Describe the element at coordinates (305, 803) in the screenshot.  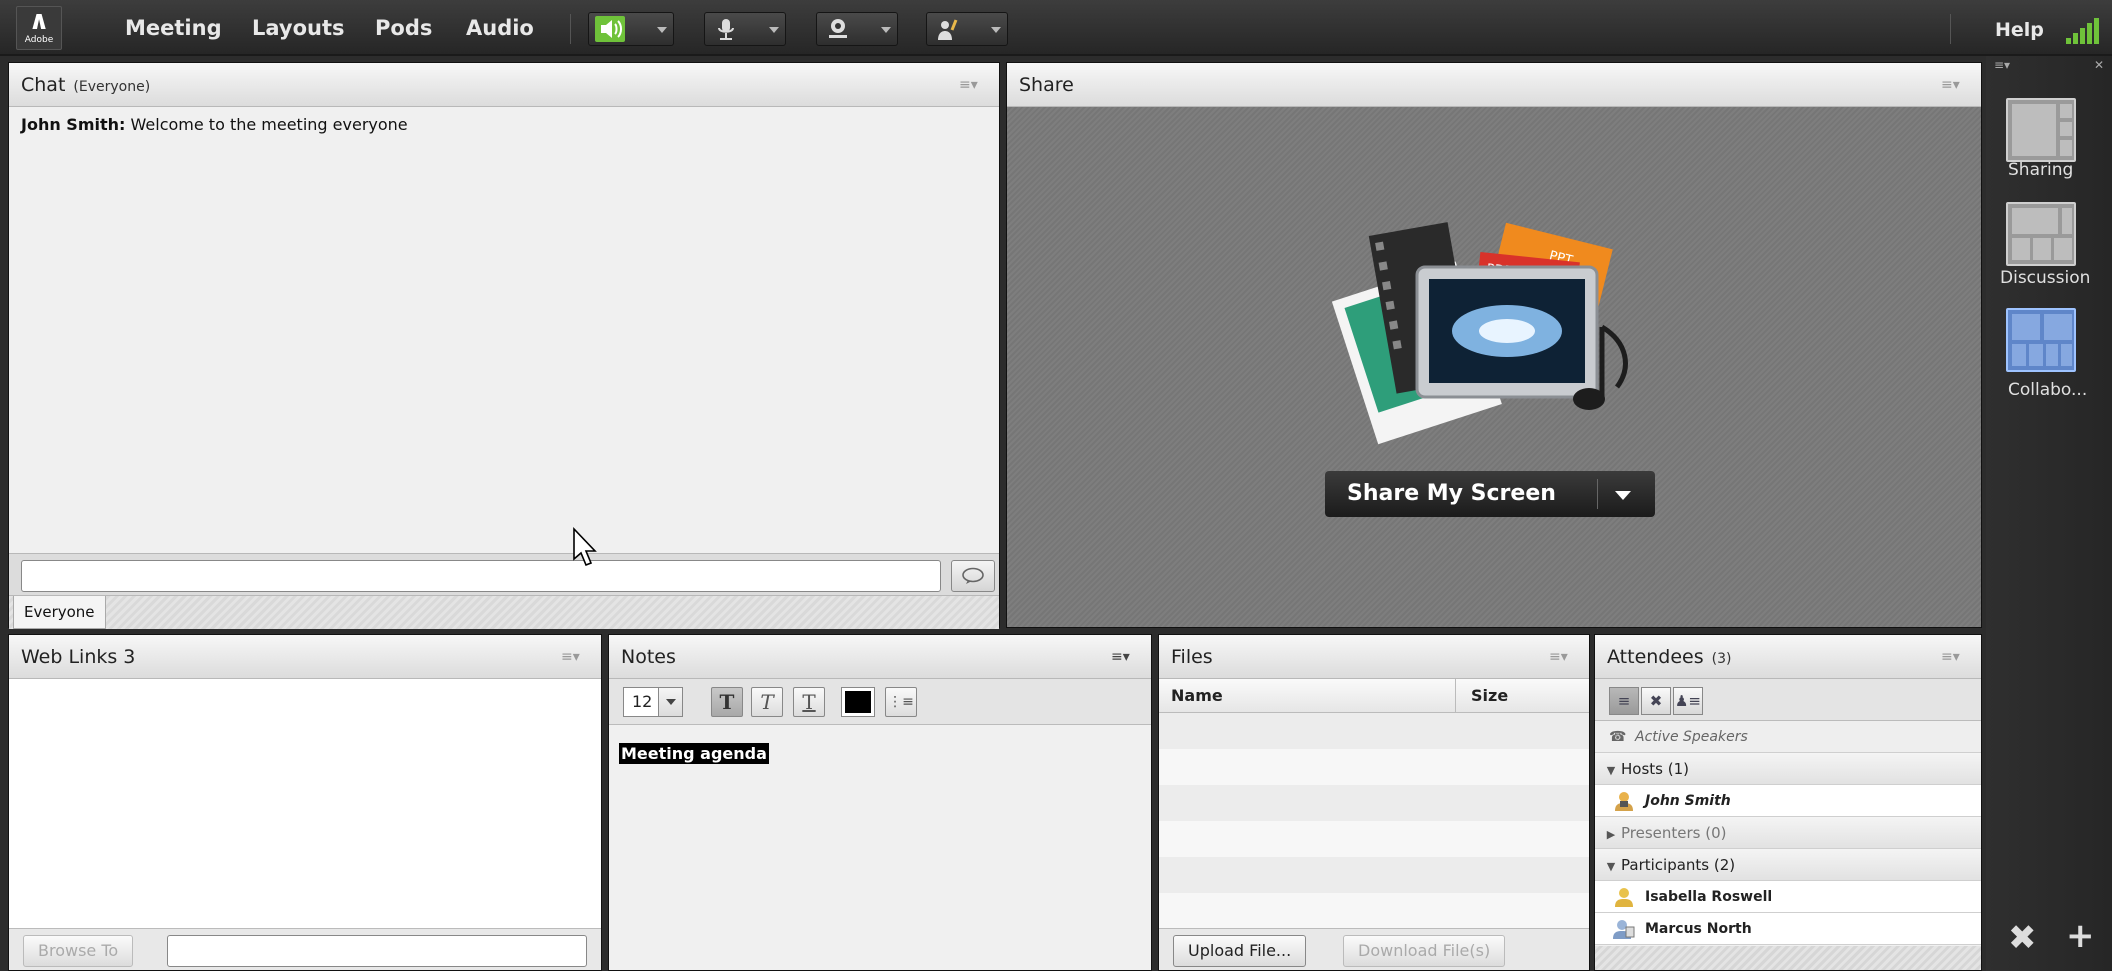
I see `weblinks-list` at that location.